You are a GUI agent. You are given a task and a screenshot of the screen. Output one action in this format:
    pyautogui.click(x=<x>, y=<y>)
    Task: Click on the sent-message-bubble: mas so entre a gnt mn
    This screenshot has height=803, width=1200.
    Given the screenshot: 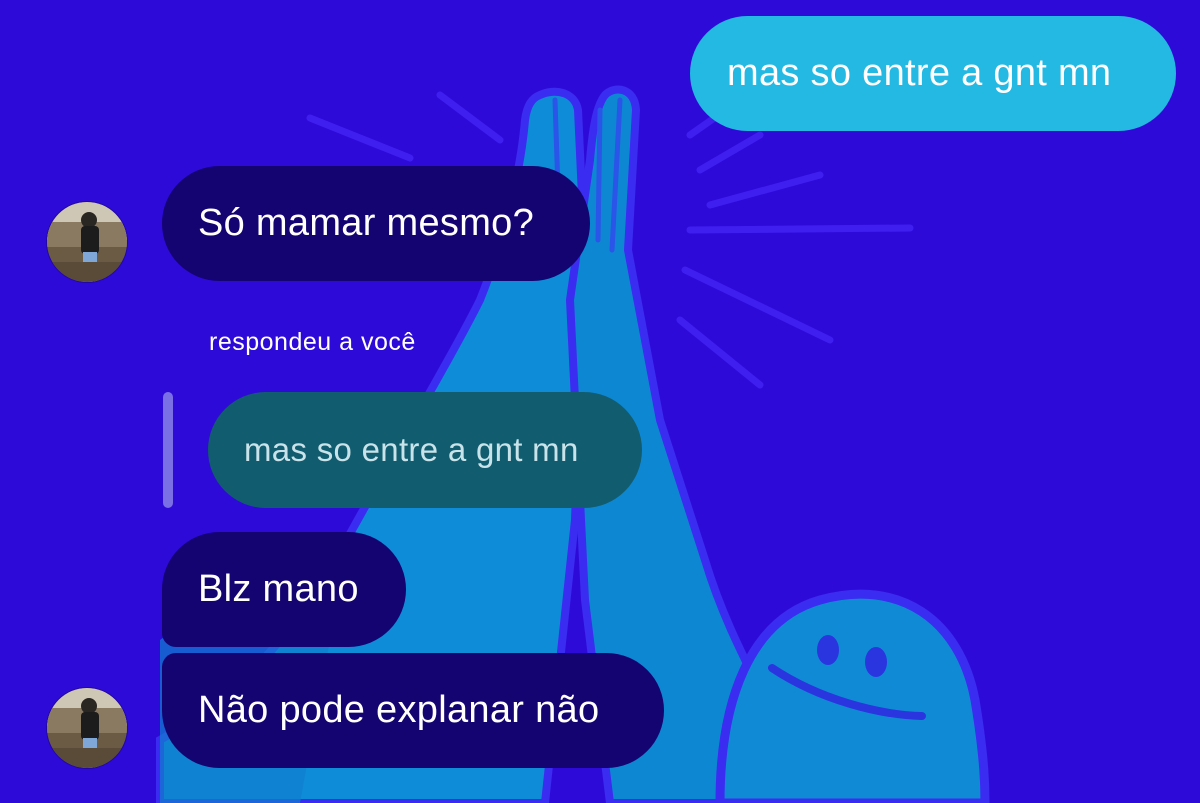 What is the action you would take?
    pyautogui.click(x=933, y=73)
    